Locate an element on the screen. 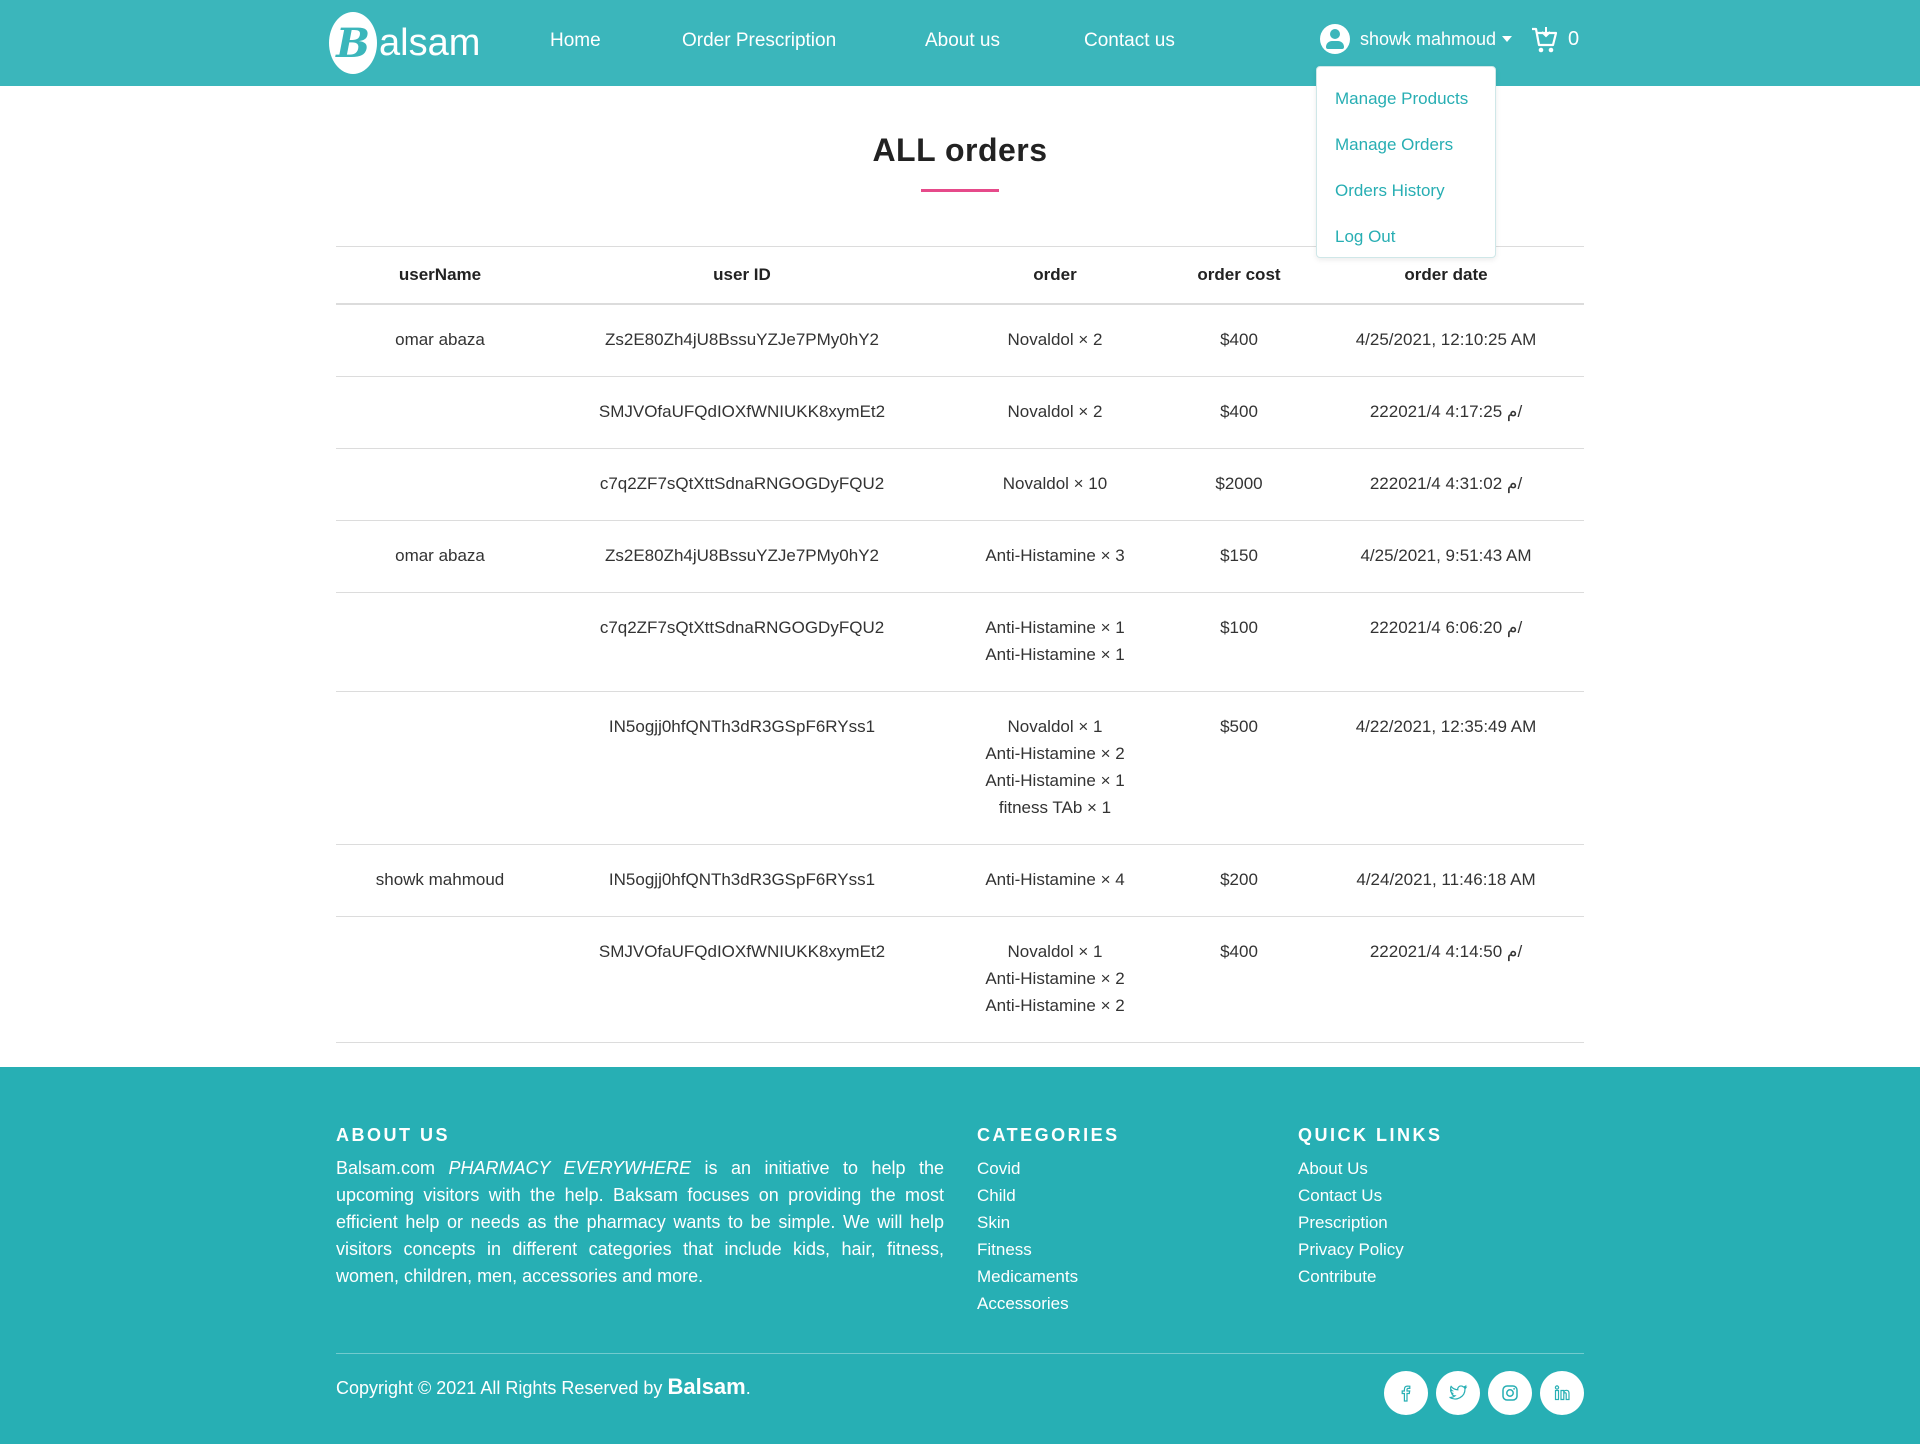 This screenshot has height=1444, width=1920. twitter-button is located at coordinates (1458, 1393).